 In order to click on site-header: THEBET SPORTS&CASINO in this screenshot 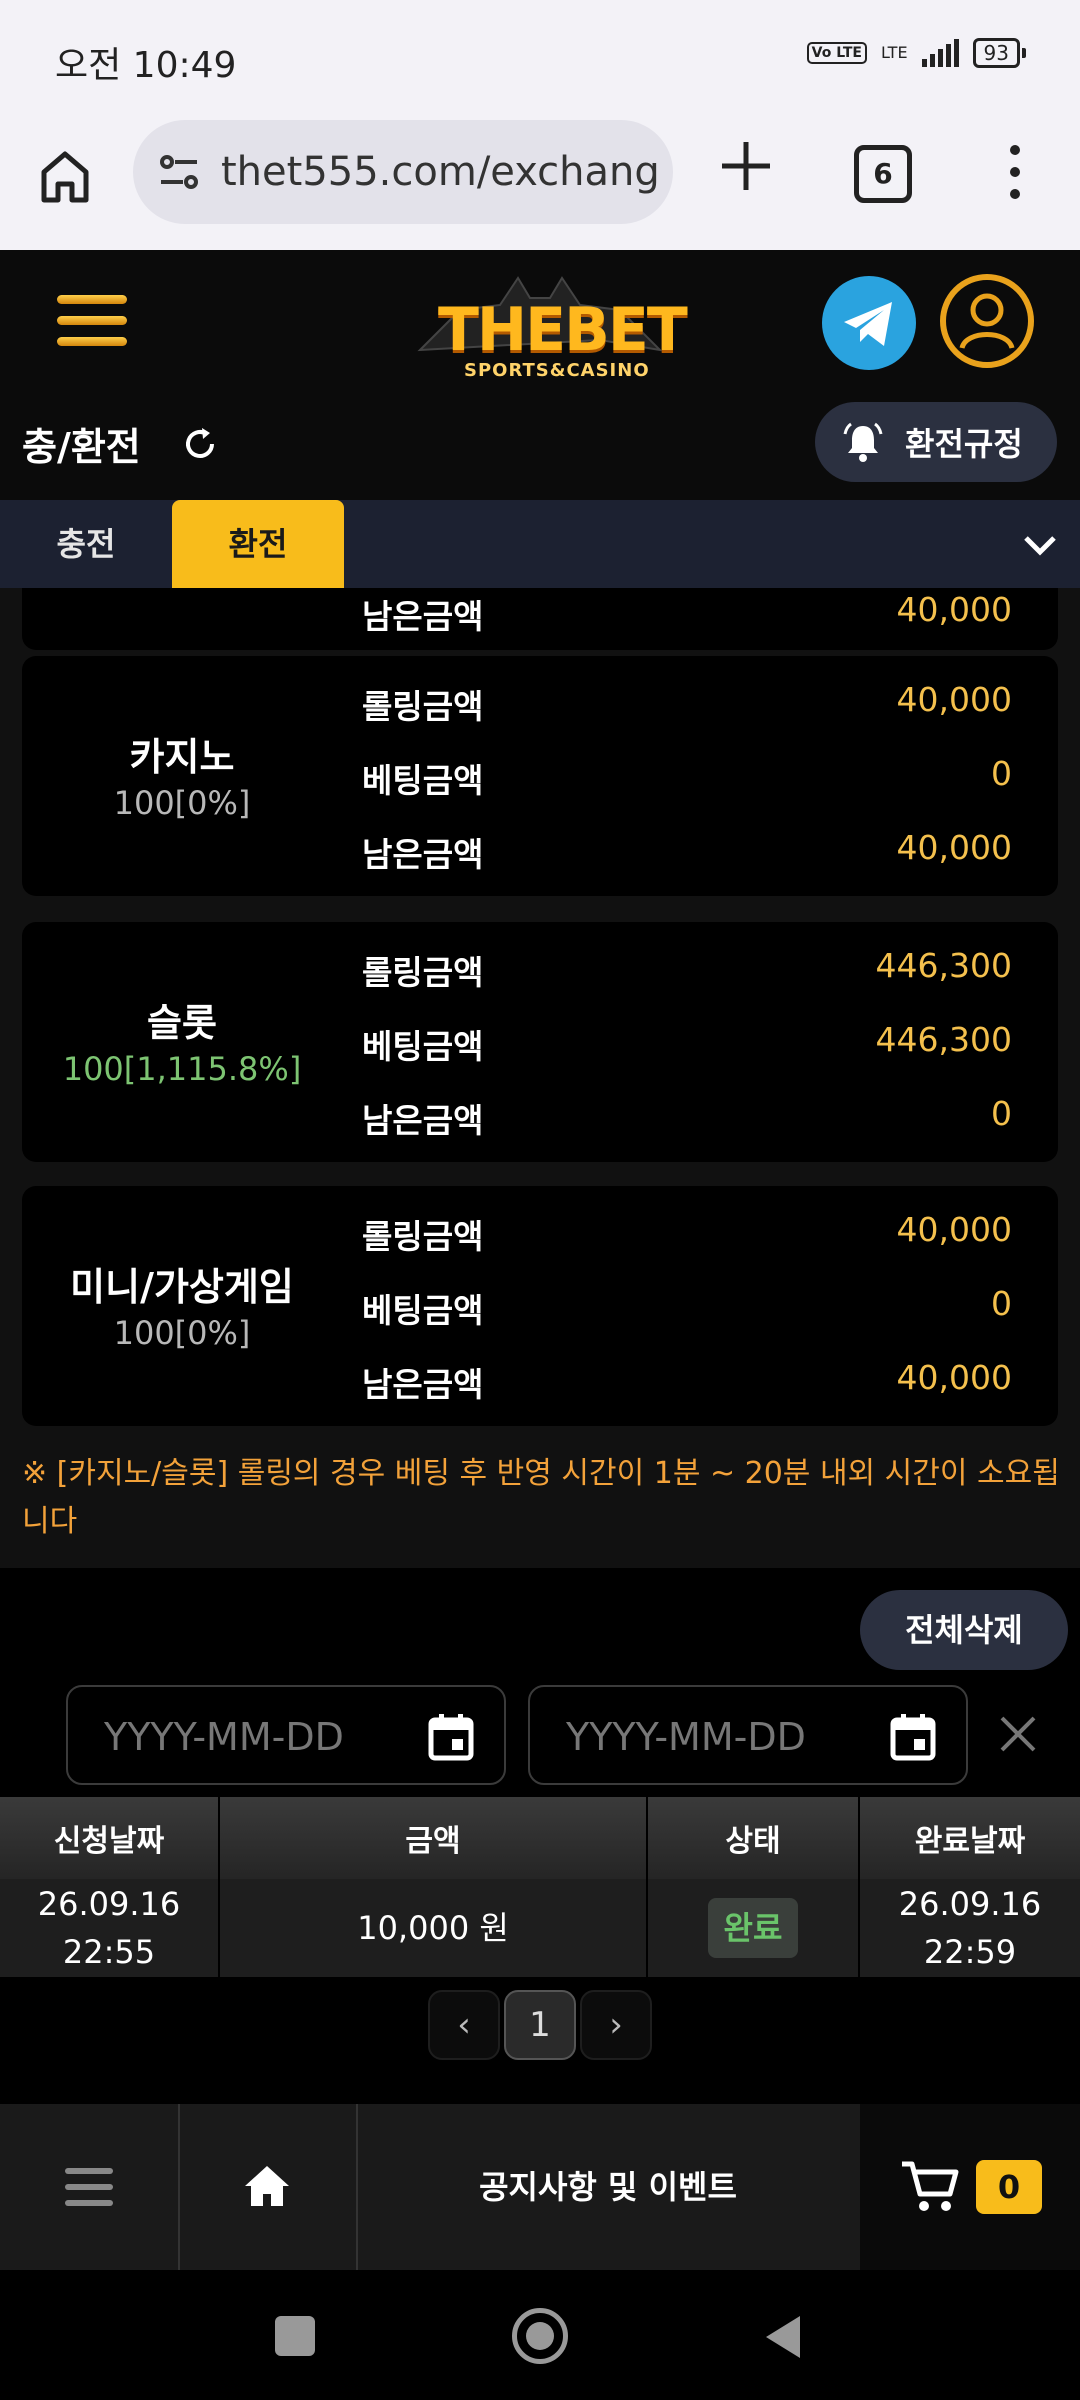, I will do `click(540, 321)`.